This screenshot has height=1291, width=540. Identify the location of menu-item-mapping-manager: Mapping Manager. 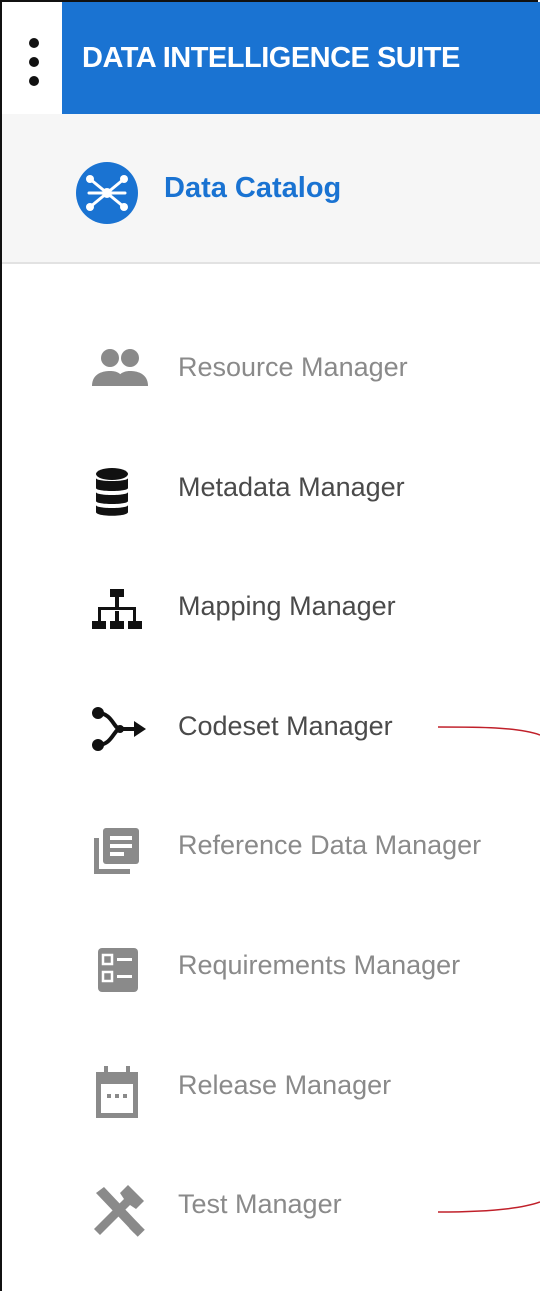
(271, 607).